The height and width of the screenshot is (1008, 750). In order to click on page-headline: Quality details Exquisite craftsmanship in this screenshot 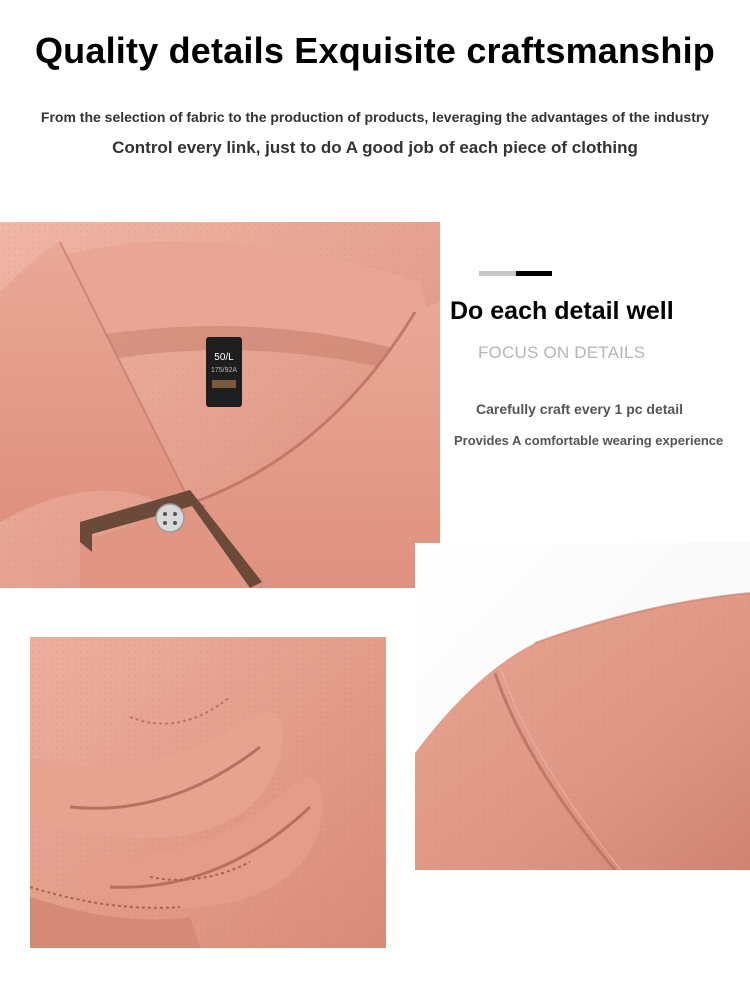, I will do `click(374, 50)`.